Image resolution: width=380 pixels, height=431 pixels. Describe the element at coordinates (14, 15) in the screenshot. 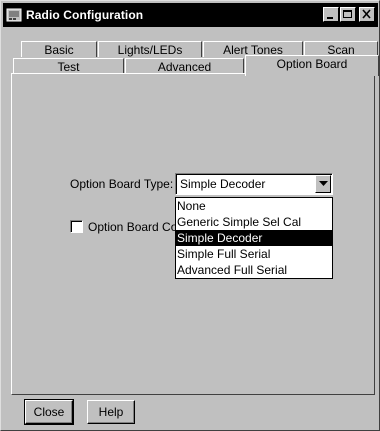

I see `app-icon` at that location.